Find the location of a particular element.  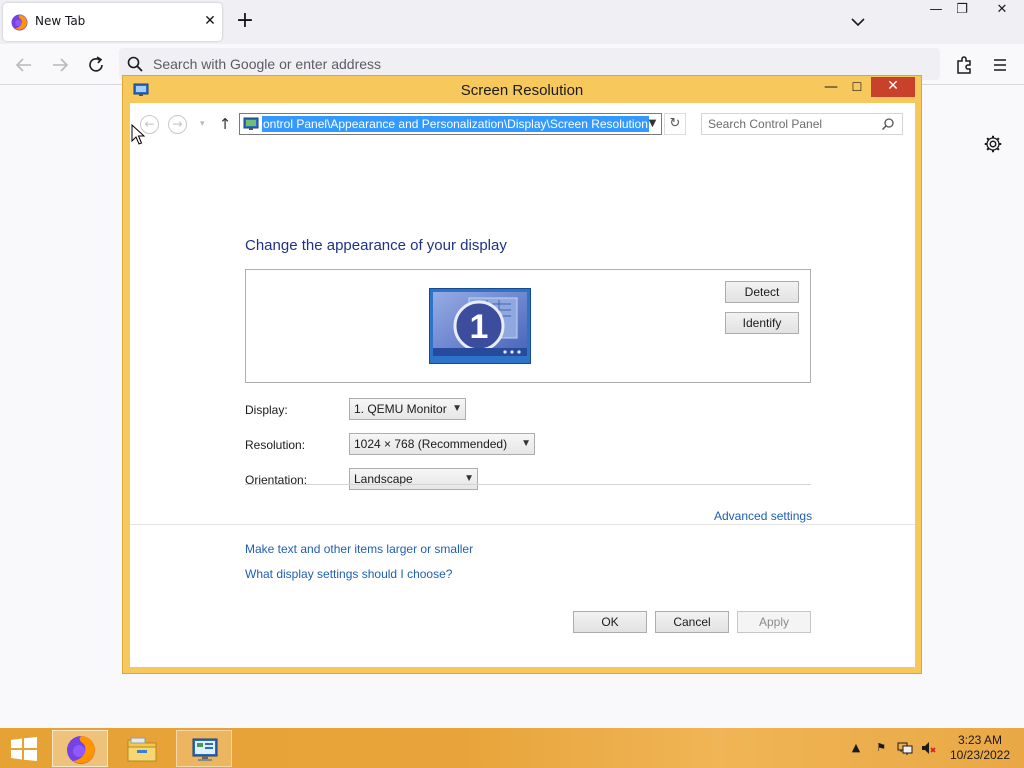

window-titlebar: Screen Resolution — ☐ ✕ is located at coordinates (522, 90).